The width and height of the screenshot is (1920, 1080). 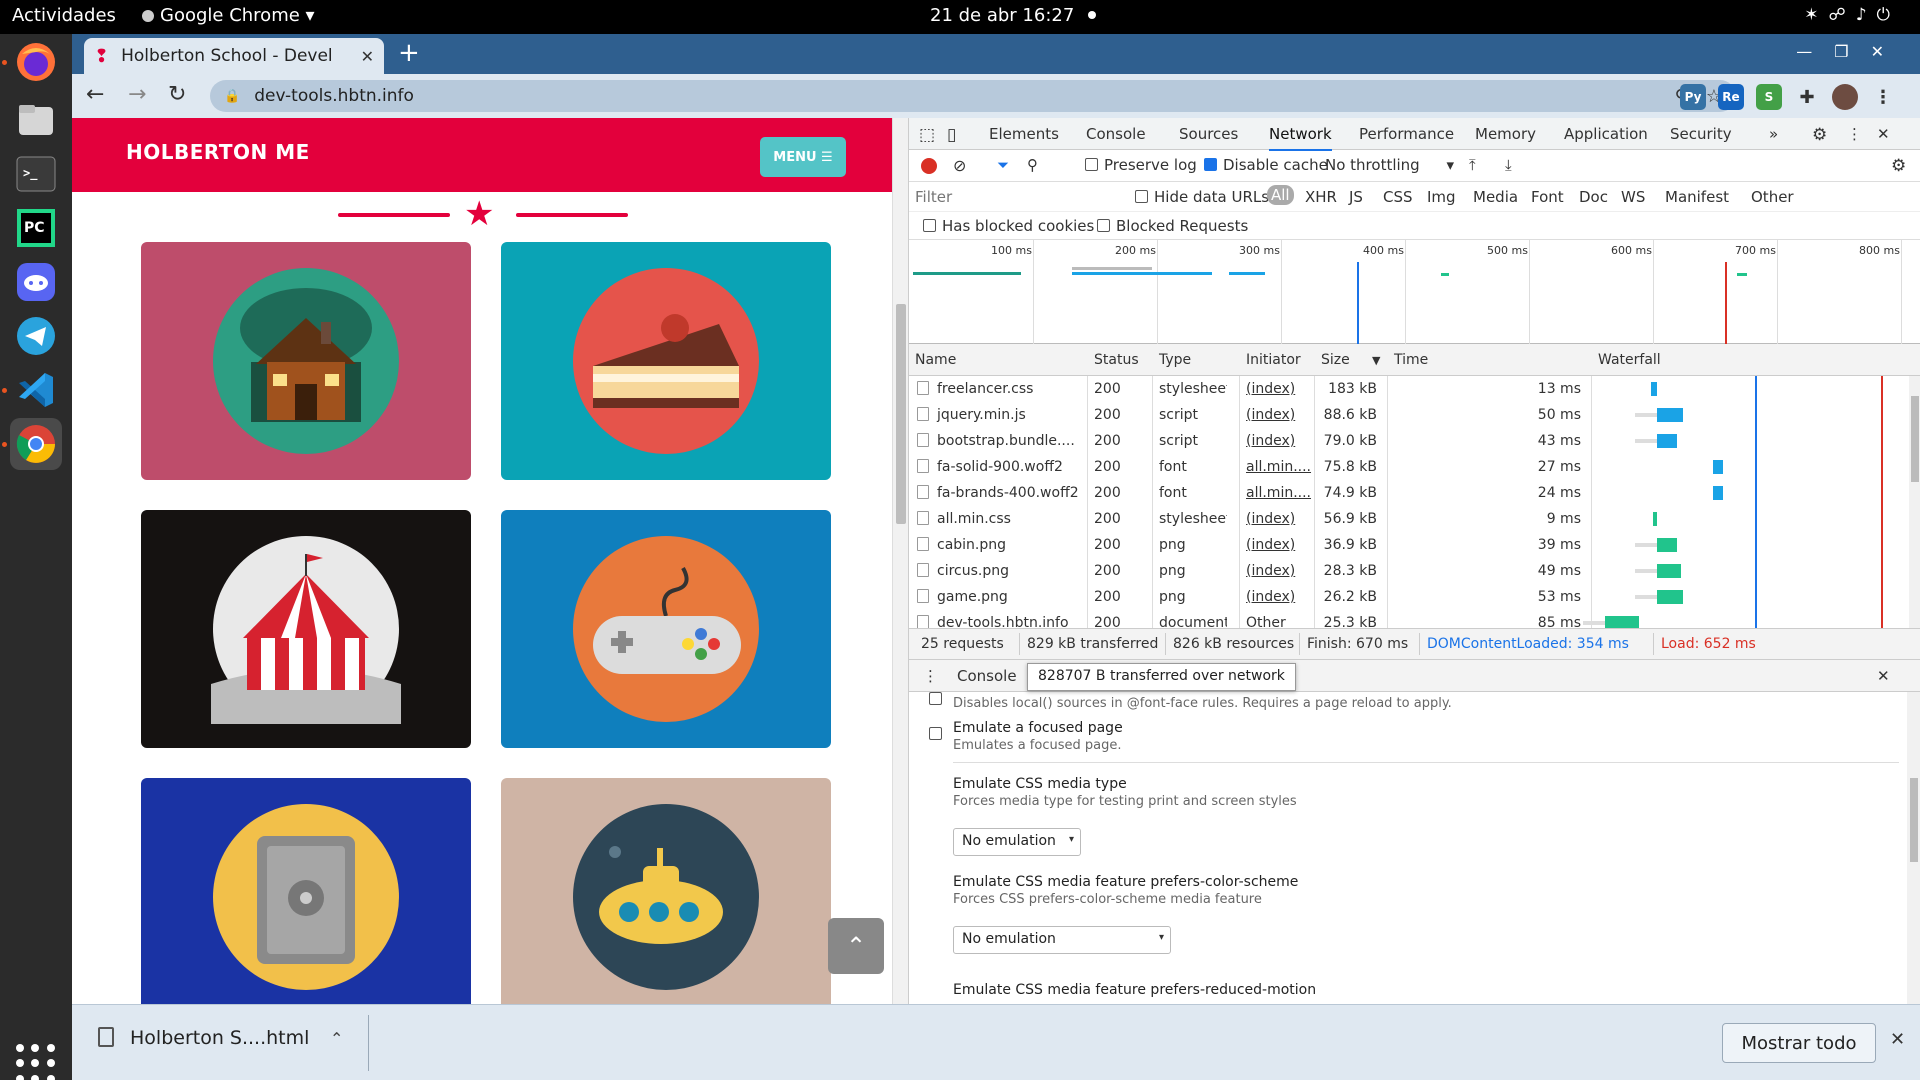 I want to click on browser-tab: ❢ Holberton School - Devel ✕, so click(x=234, y=56).